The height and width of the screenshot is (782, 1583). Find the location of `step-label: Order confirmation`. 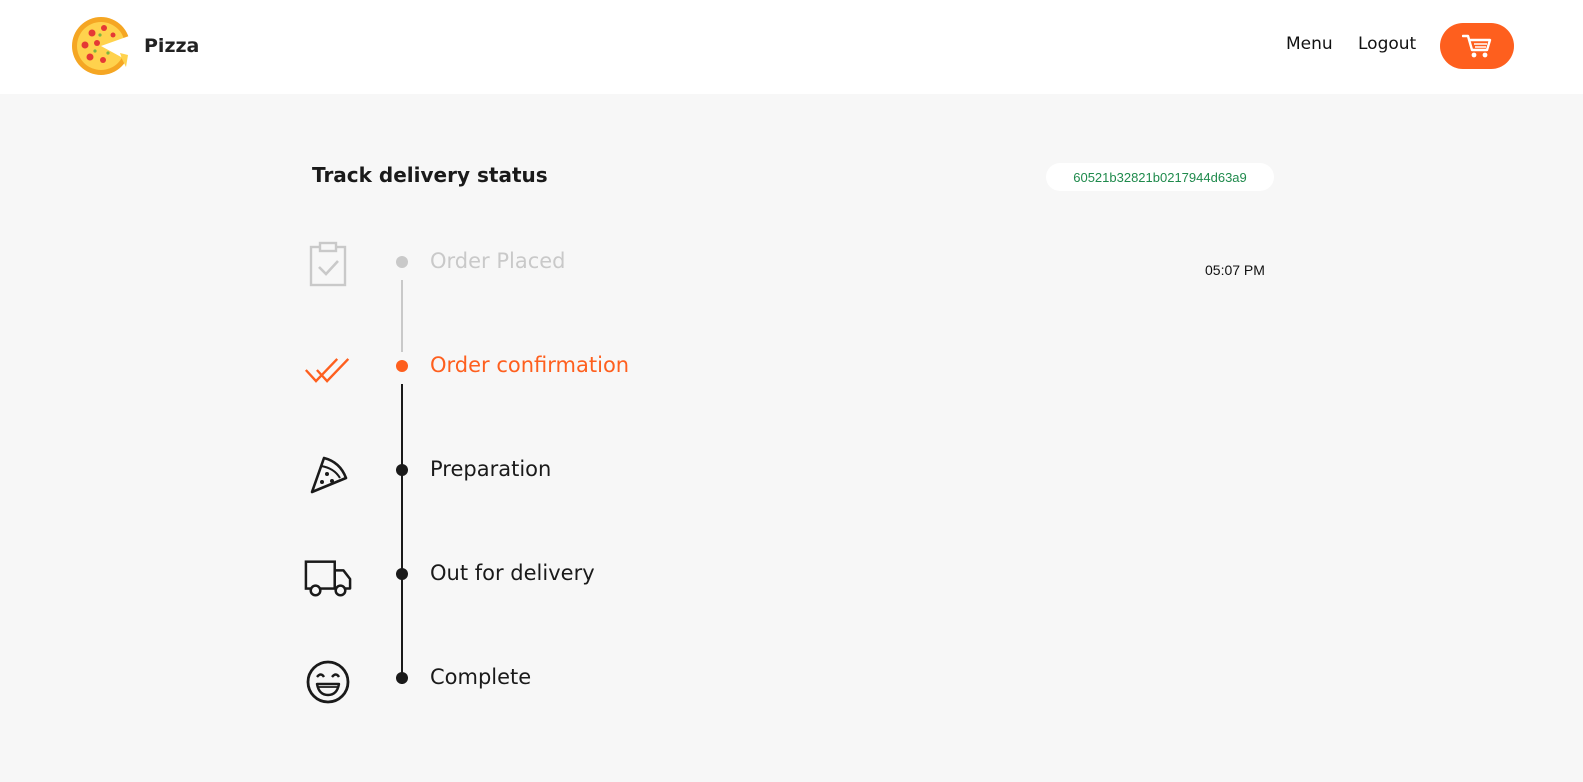

step-label: Order confirmation is located at coordinates (530, 365).